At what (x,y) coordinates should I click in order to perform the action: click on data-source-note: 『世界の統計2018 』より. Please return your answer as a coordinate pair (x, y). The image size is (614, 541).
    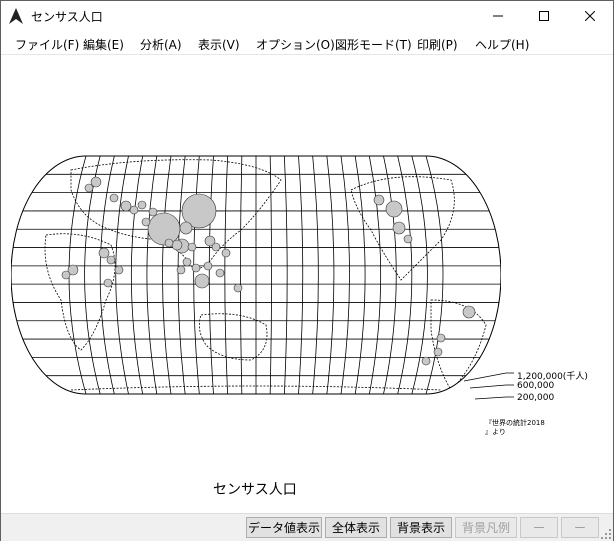
    Looking at the image, I should click on (515, 428).